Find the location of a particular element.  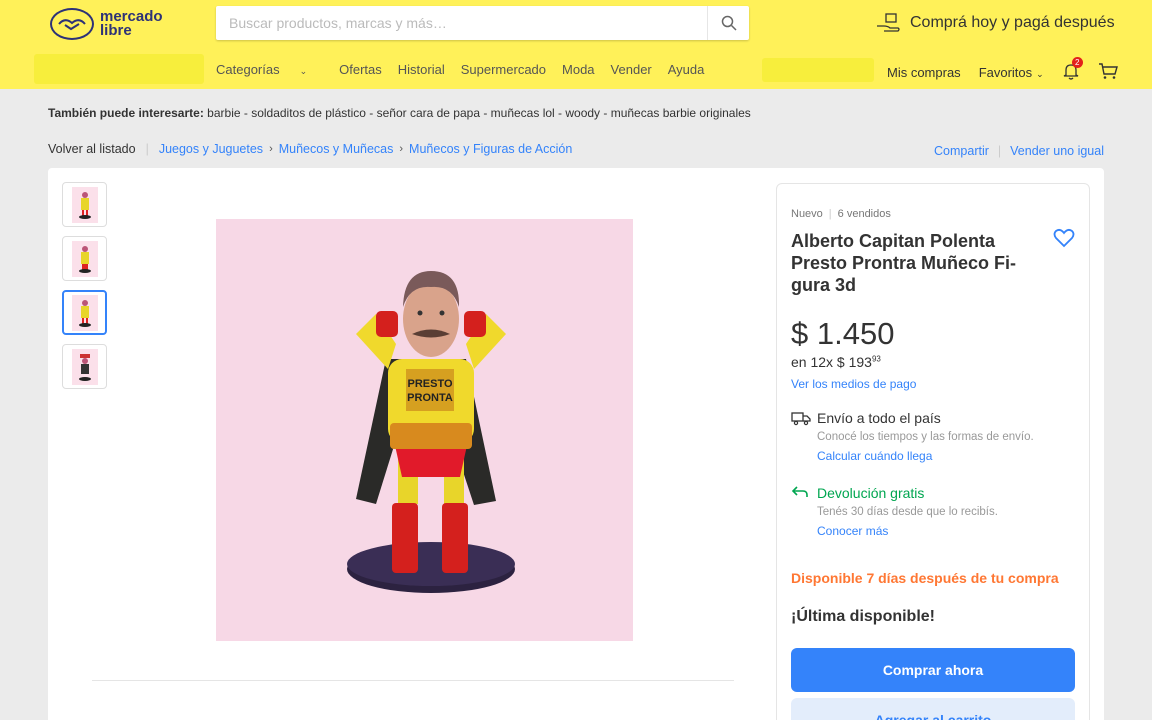

heart-icon is located at coordinates (1064, 238).